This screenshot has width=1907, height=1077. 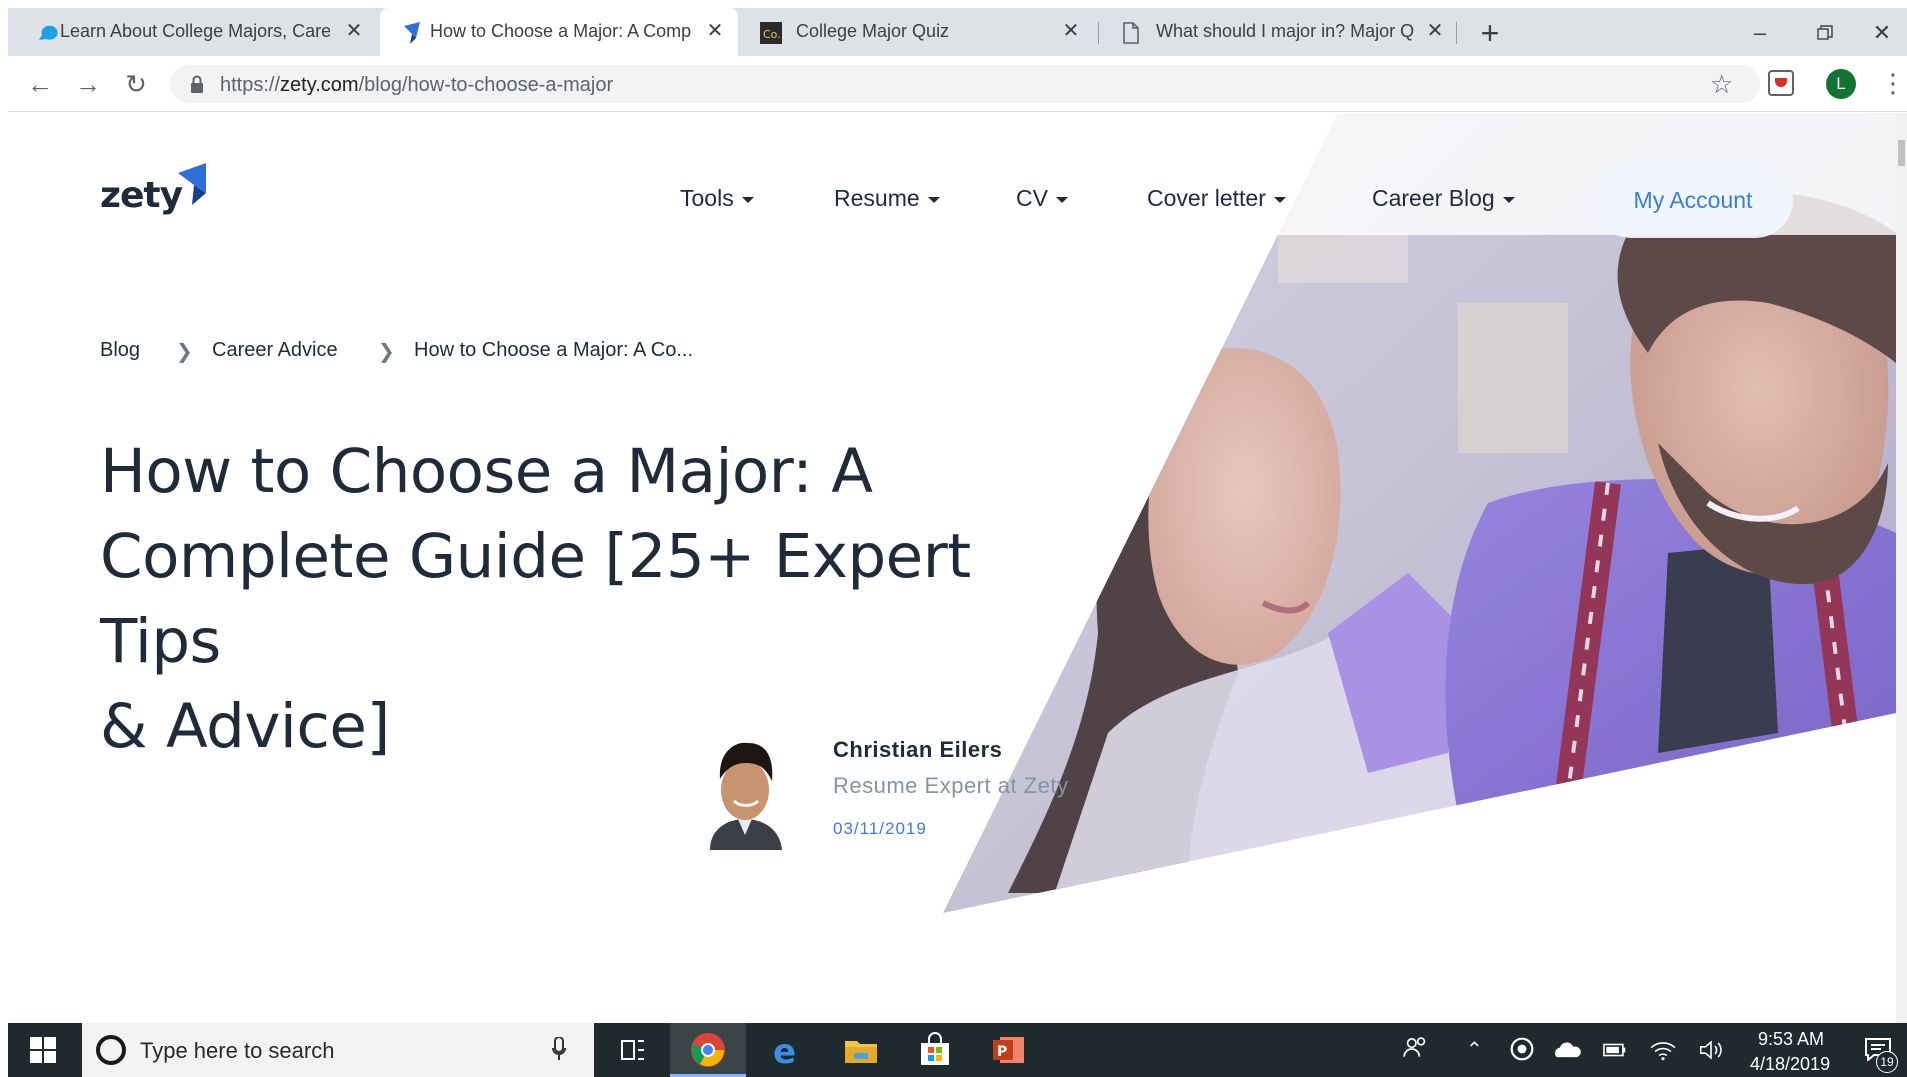 I want to click on nav-cv: CV, so click(x=1042, y=198).